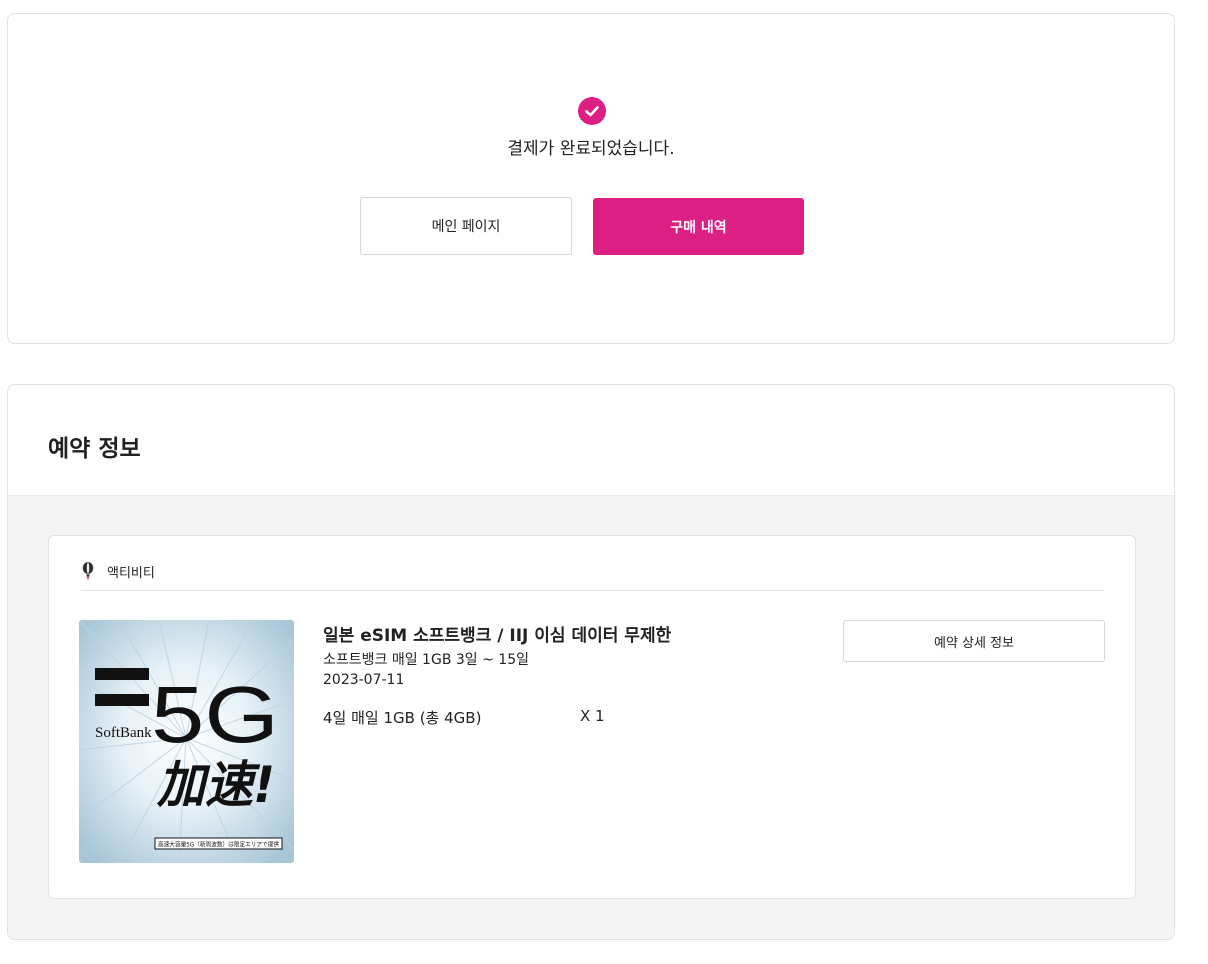 The width and height of the screenshot is (1208, 964). Describe the element at coordinates (426, 660) in the screenshot. I see `product-option-title: 소프트뱅크 매일 1GB 3일 ~ 15일` at that location.